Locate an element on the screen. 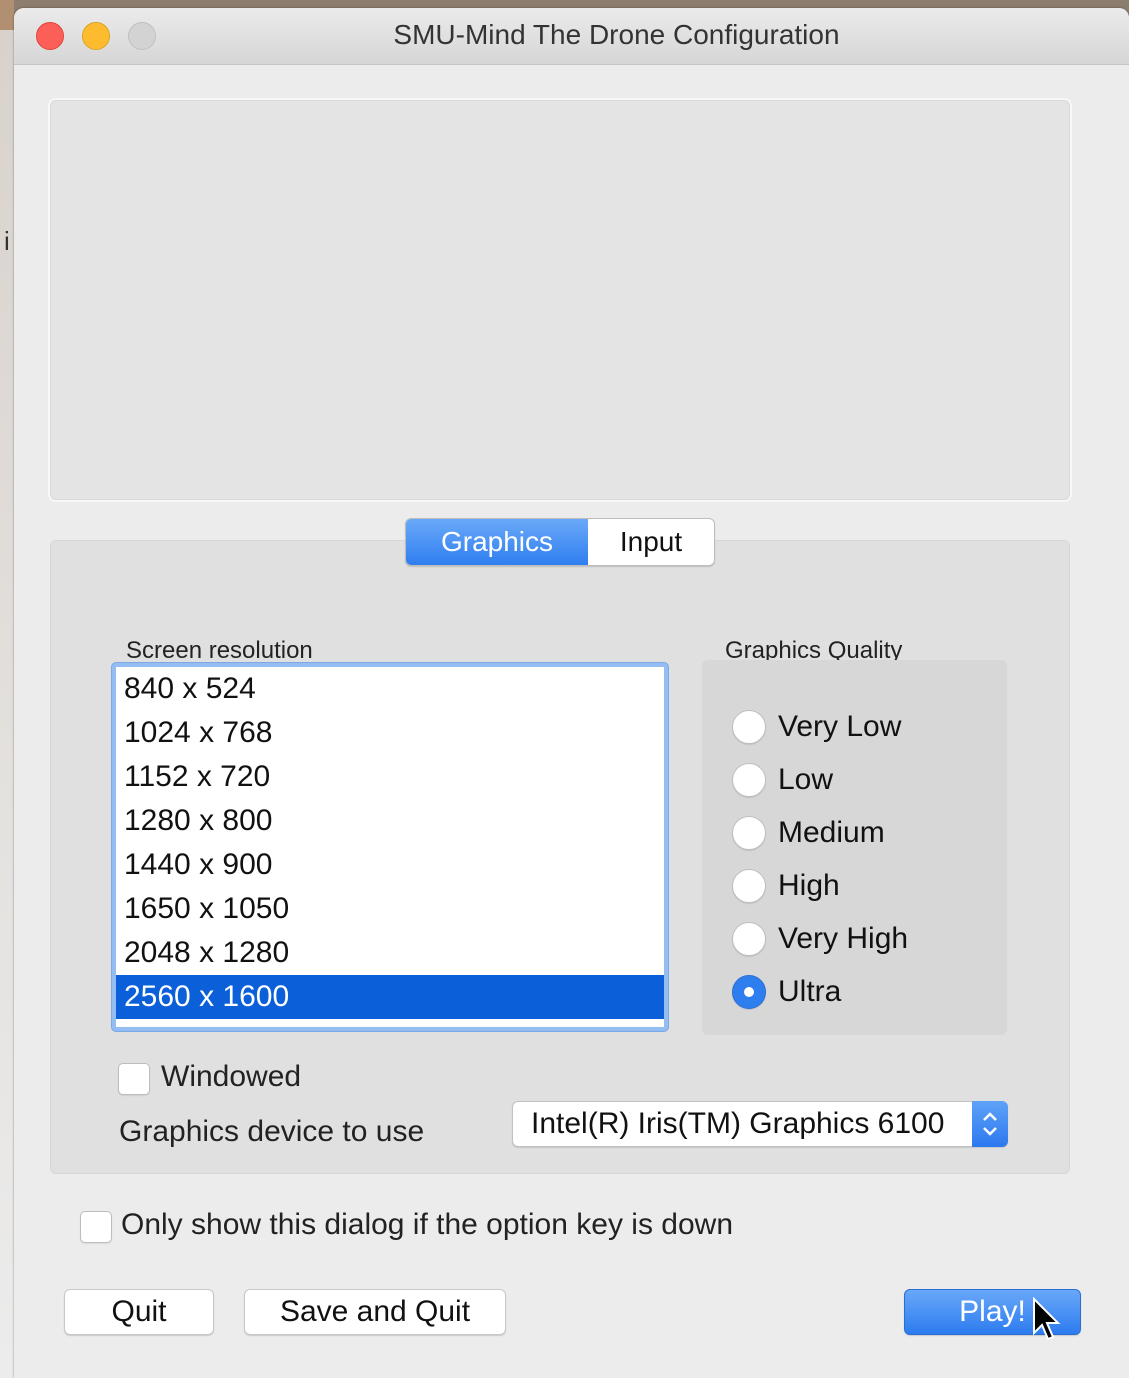 This screenshot has height=1378, width=1129. title-bar: SMU-Mind The Drone Configuration is located at coordinates (571, 36).